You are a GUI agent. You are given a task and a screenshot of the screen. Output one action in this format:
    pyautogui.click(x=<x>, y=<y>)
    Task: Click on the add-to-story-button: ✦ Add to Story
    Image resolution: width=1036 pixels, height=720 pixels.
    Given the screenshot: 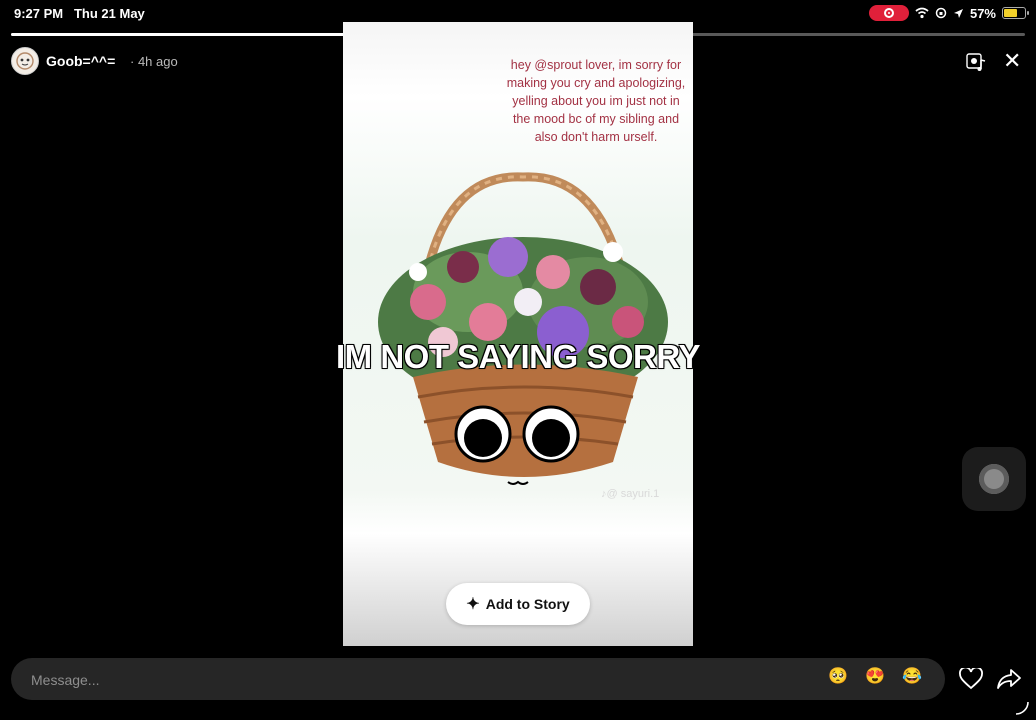 What is the action you would take?
    pyautogui.click(x=518, y=604)
    